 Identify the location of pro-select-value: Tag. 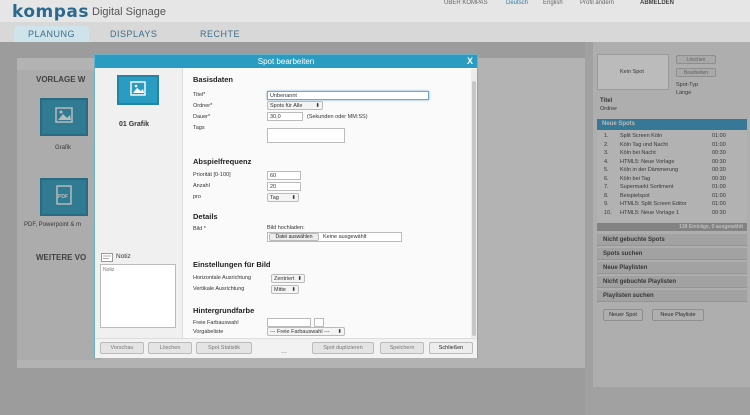
(274, 198).